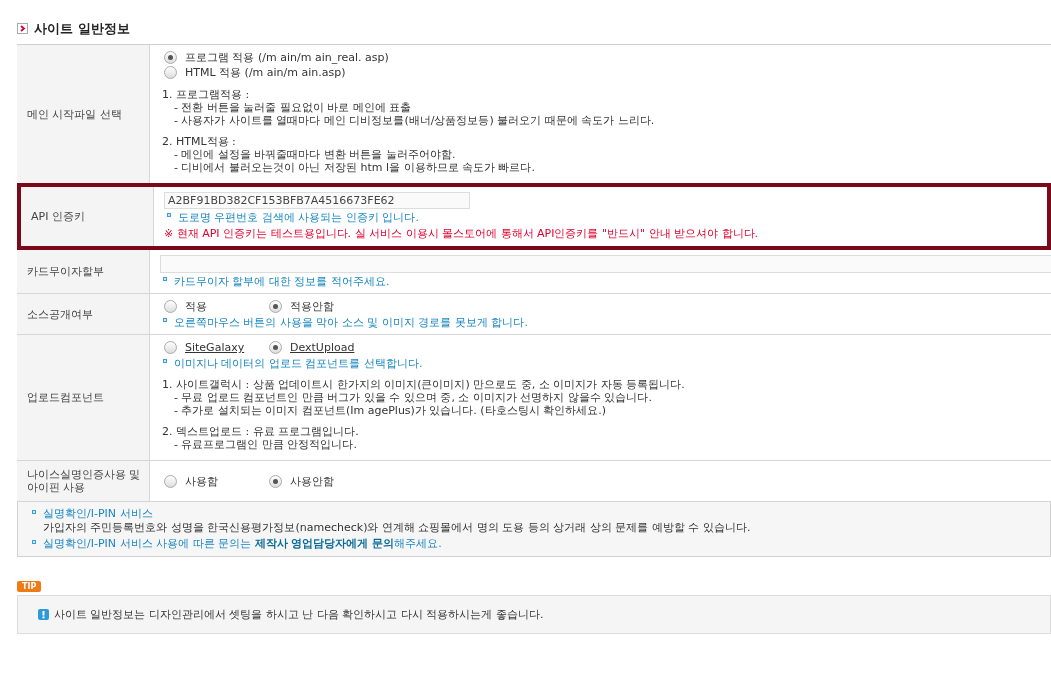 Image resolution: width=1051 pixels, height=694 pixels. Describe the element at coordinates (242, 544) in the screenshot. I see `info-title: 실명확인/I-PIN 서비스 사용에 따른 문의는 제작사 영업담당자에게 문의해주세요.` at that location.